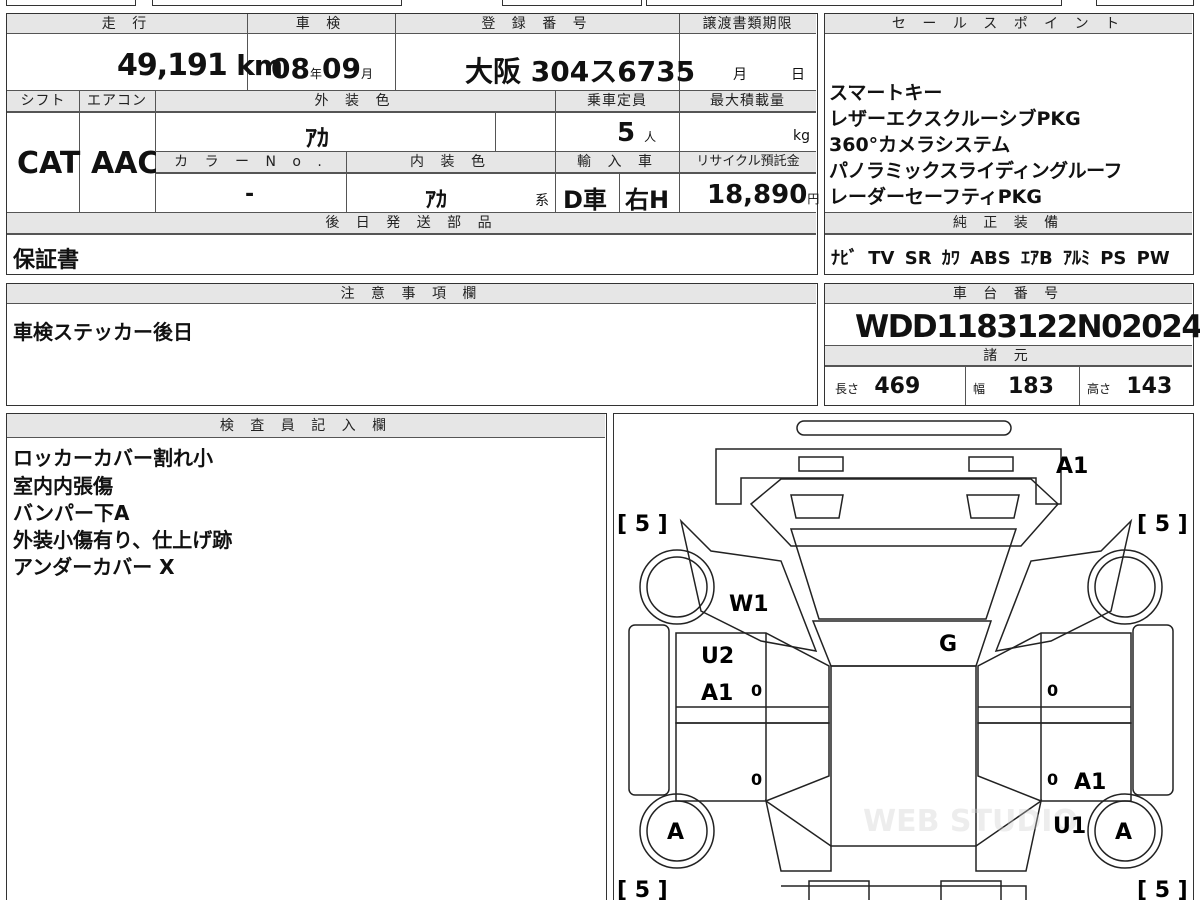  I want to click on mark-rear-right-door: A1, so click(1090, 782).